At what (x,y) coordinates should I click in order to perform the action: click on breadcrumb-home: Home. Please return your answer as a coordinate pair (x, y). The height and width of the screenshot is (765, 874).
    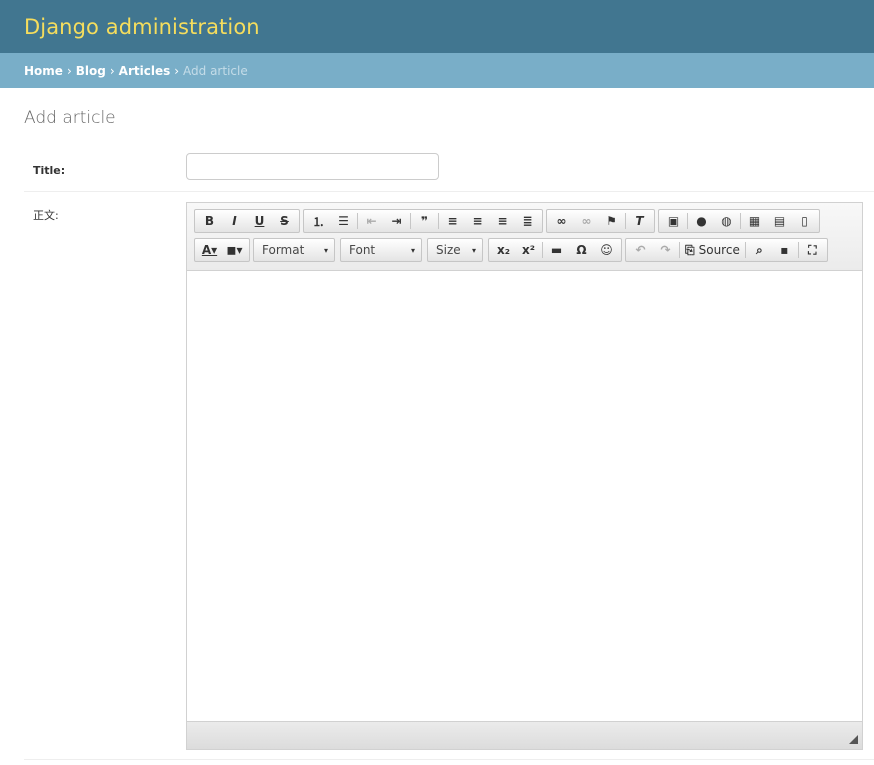
    Looking at the image, I should click on (43, 71).